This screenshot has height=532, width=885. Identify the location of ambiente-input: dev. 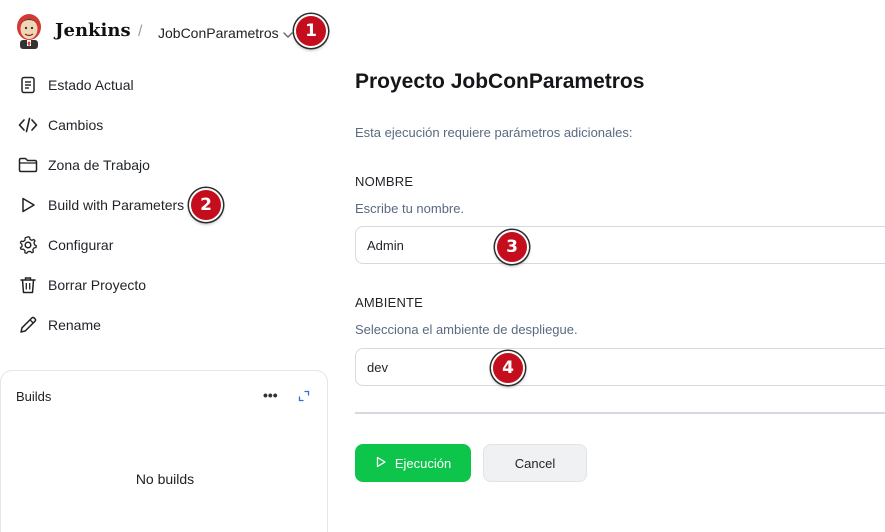
(620, 367).